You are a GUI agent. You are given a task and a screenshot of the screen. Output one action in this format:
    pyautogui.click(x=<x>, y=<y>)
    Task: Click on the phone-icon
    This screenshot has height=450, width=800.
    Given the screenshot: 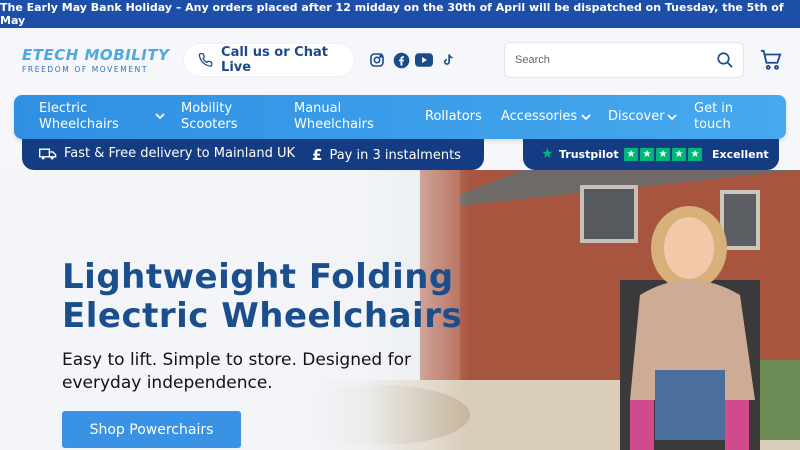 What is the action you would take?
    pyautogui.click(x=205, y=60)
    